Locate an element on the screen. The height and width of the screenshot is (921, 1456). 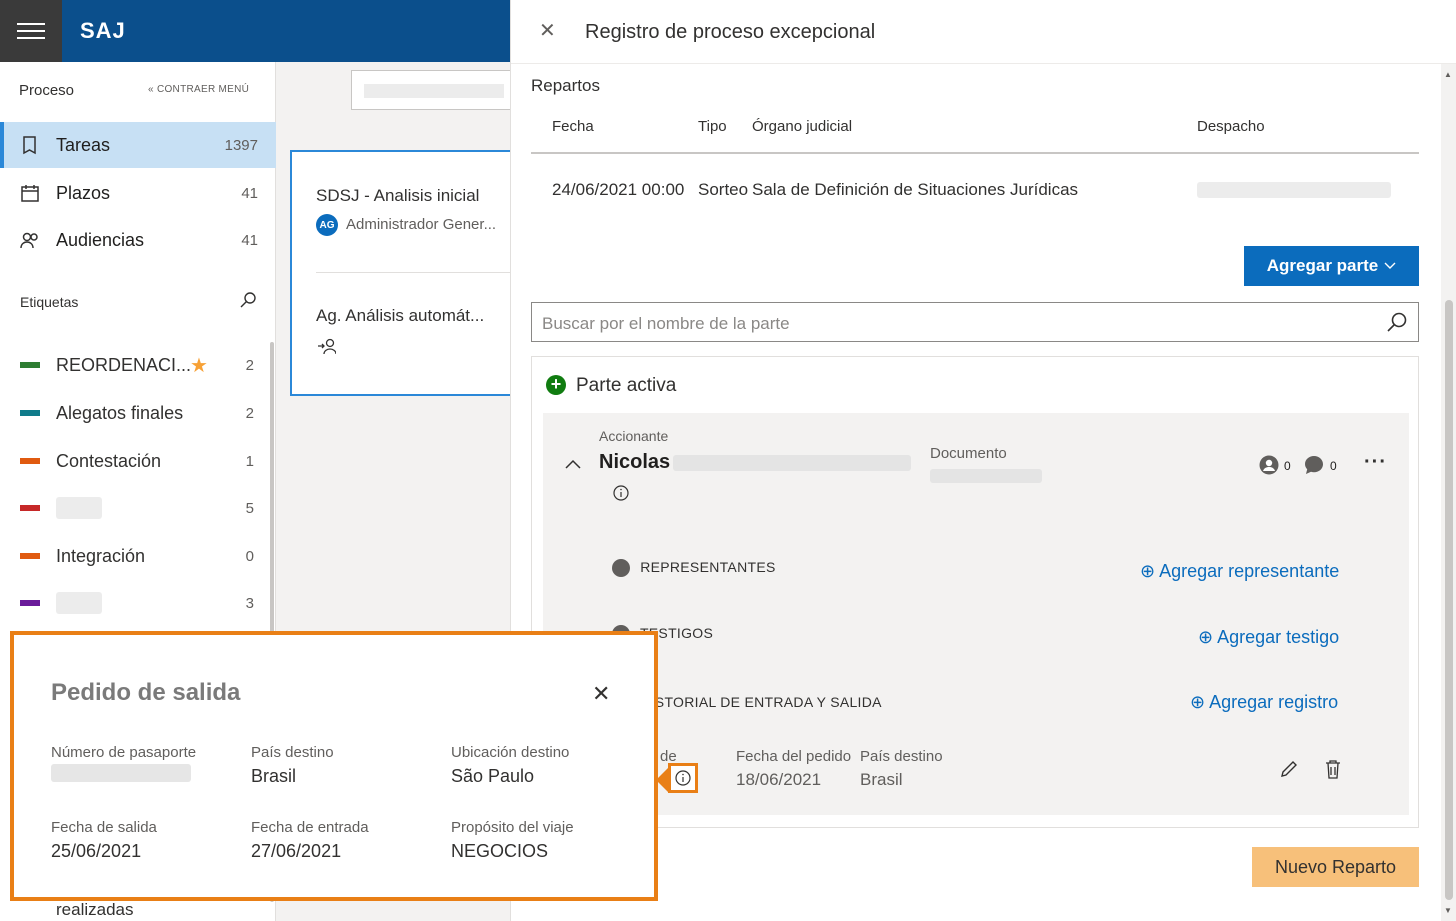
party-search-input: Buscar por el nombre de la parte is located at coordinates (975, 322).